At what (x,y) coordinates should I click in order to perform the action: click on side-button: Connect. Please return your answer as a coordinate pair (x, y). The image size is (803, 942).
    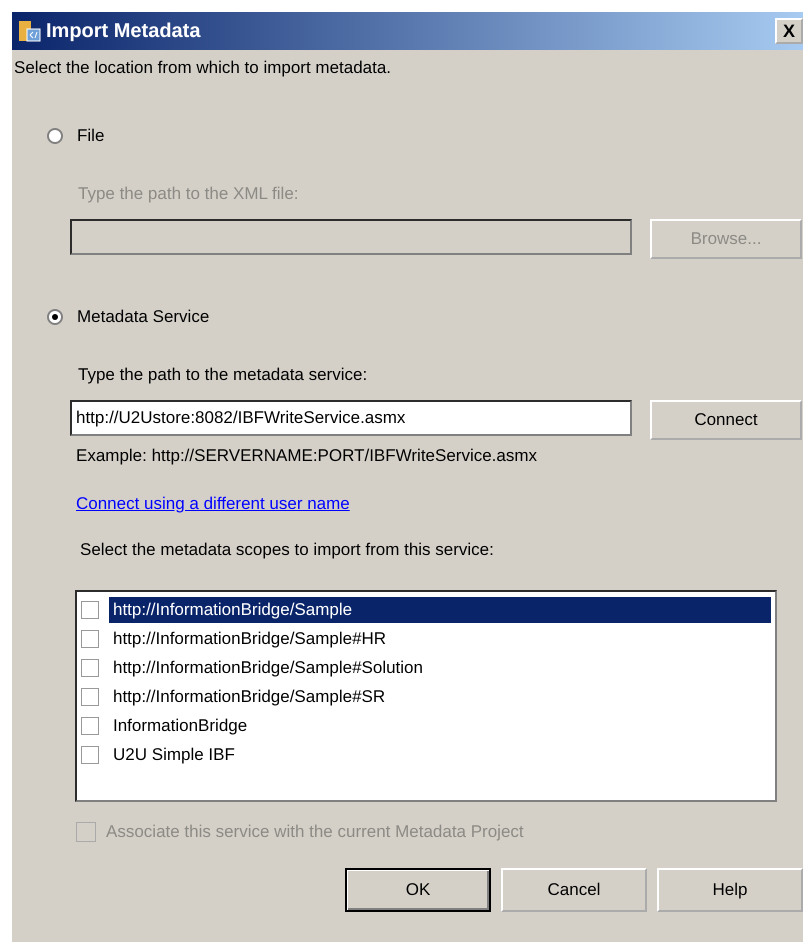
    Looking at the image, I should click on (726, 420).